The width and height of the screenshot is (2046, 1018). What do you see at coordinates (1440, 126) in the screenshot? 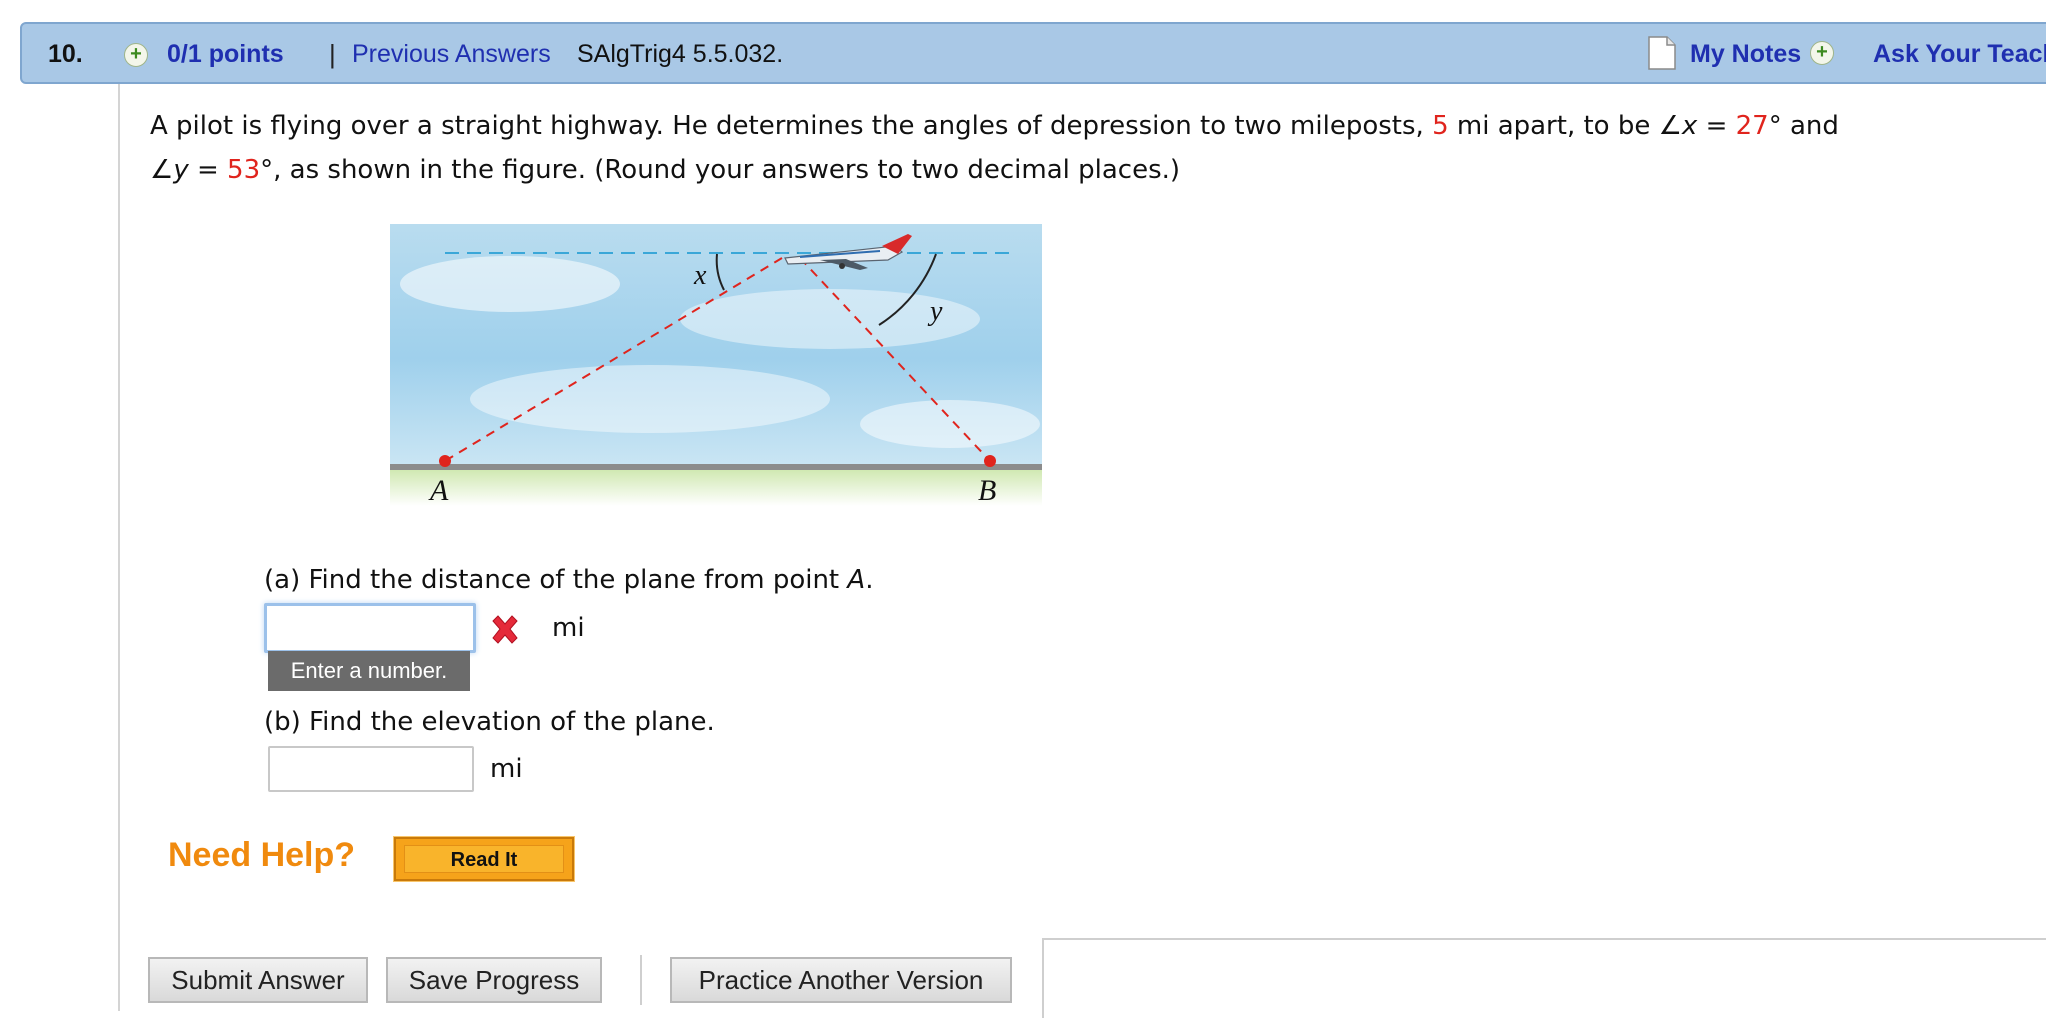
I see `distance-value: 5` at bounding box center [1440, 126].